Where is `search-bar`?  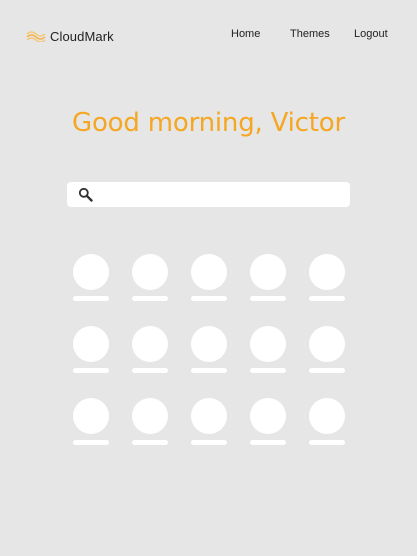
search-bar is located at coordinates (208, 194).